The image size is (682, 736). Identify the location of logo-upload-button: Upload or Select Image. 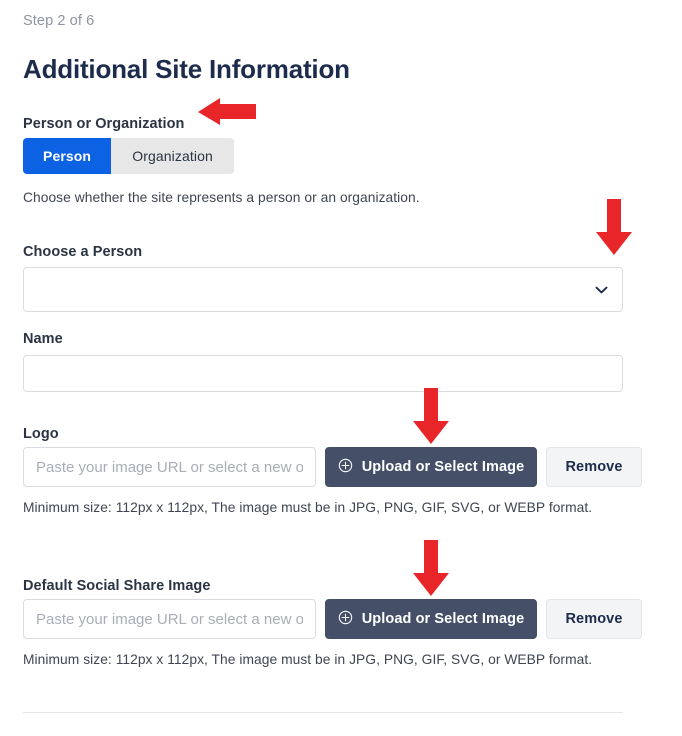
(431, 467).